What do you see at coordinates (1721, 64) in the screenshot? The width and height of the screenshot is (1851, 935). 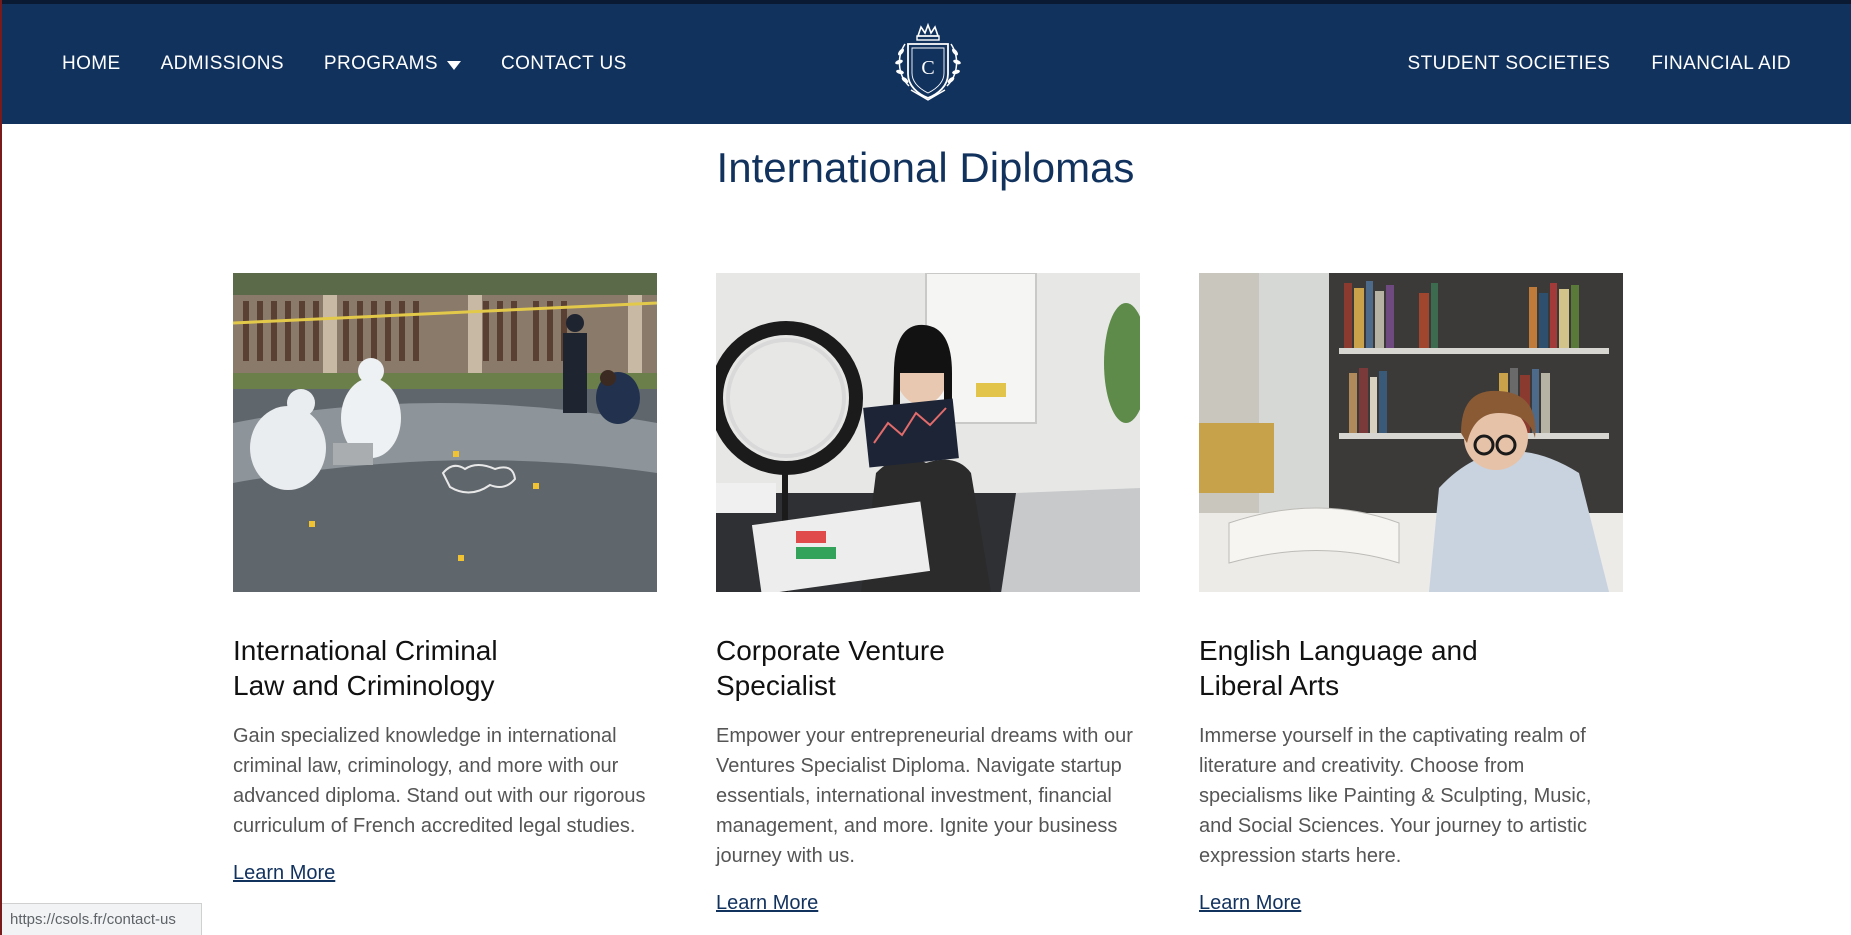 I see `nav-financial-aid: FINANCIAL AID` at bounding box center [1721, 64].